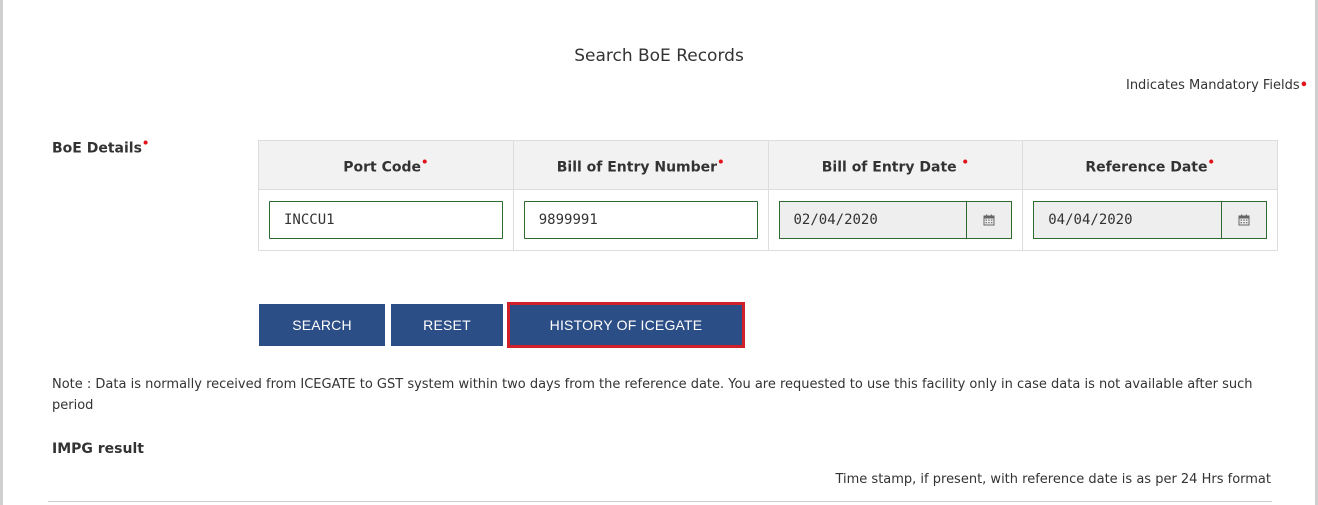 The height and width of the screenshot is (505, 1318). What do you see at coordinates (1, 252) in the screenshot?
I see `window-left-border` at bounding box center [1, 252].